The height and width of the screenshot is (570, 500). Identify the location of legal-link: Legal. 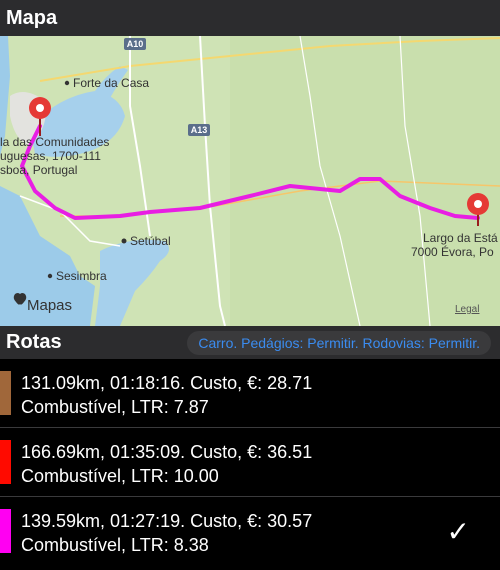
(467, 309).